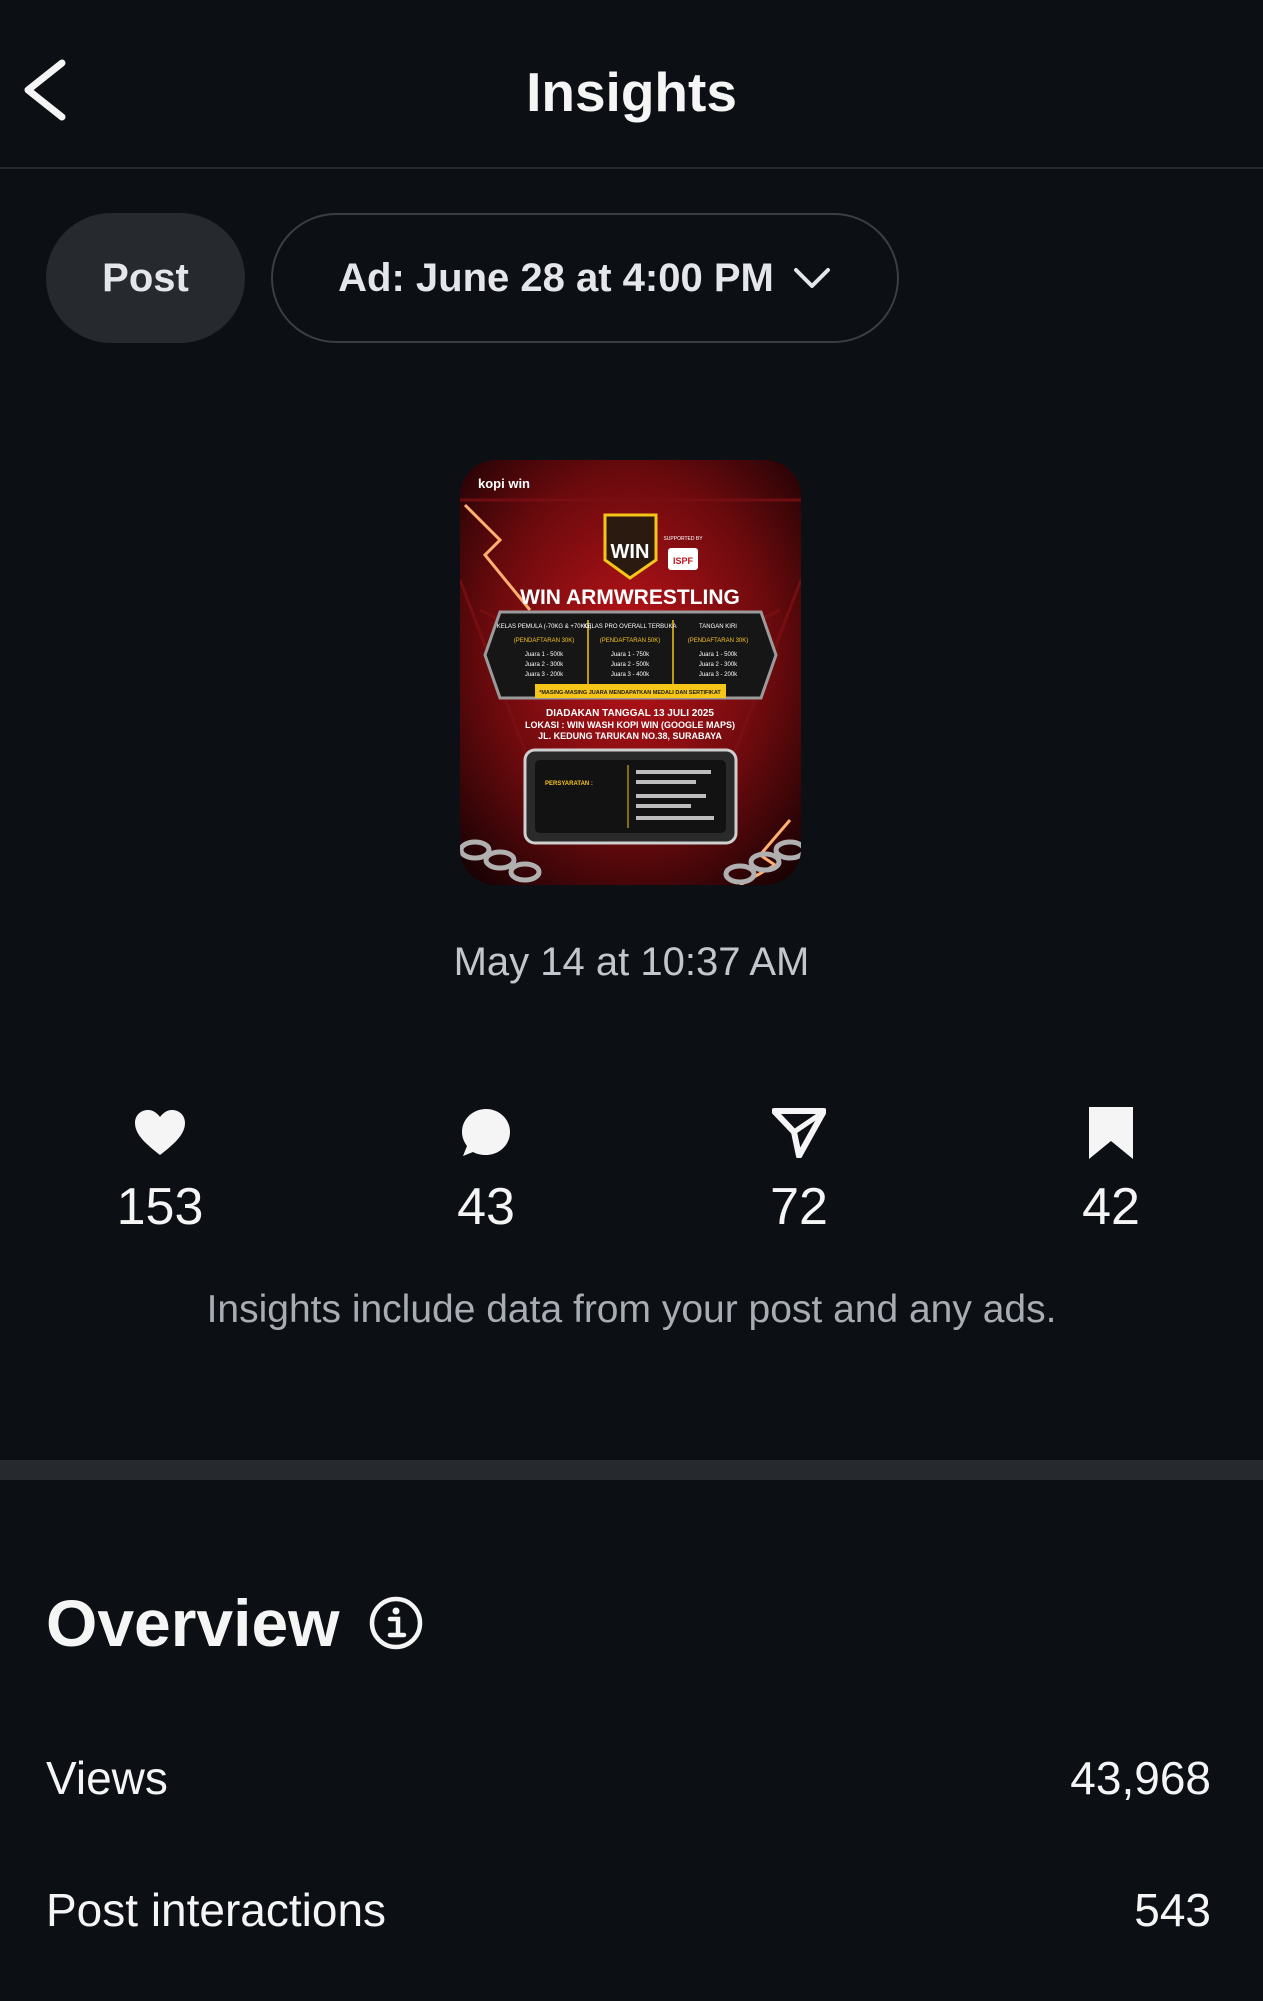 This screenshot has width=1263, height=2001. I want to click on section-divider, so click(631, 1470).